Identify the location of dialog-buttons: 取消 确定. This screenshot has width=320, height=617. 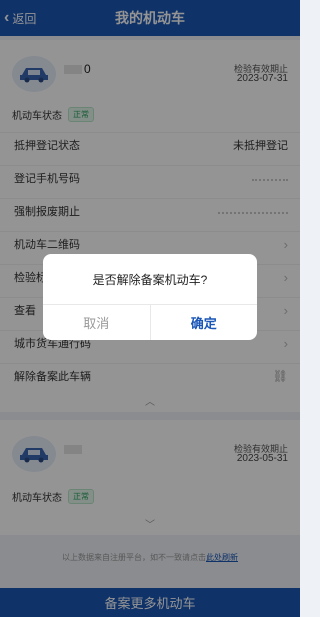
(150, 322).